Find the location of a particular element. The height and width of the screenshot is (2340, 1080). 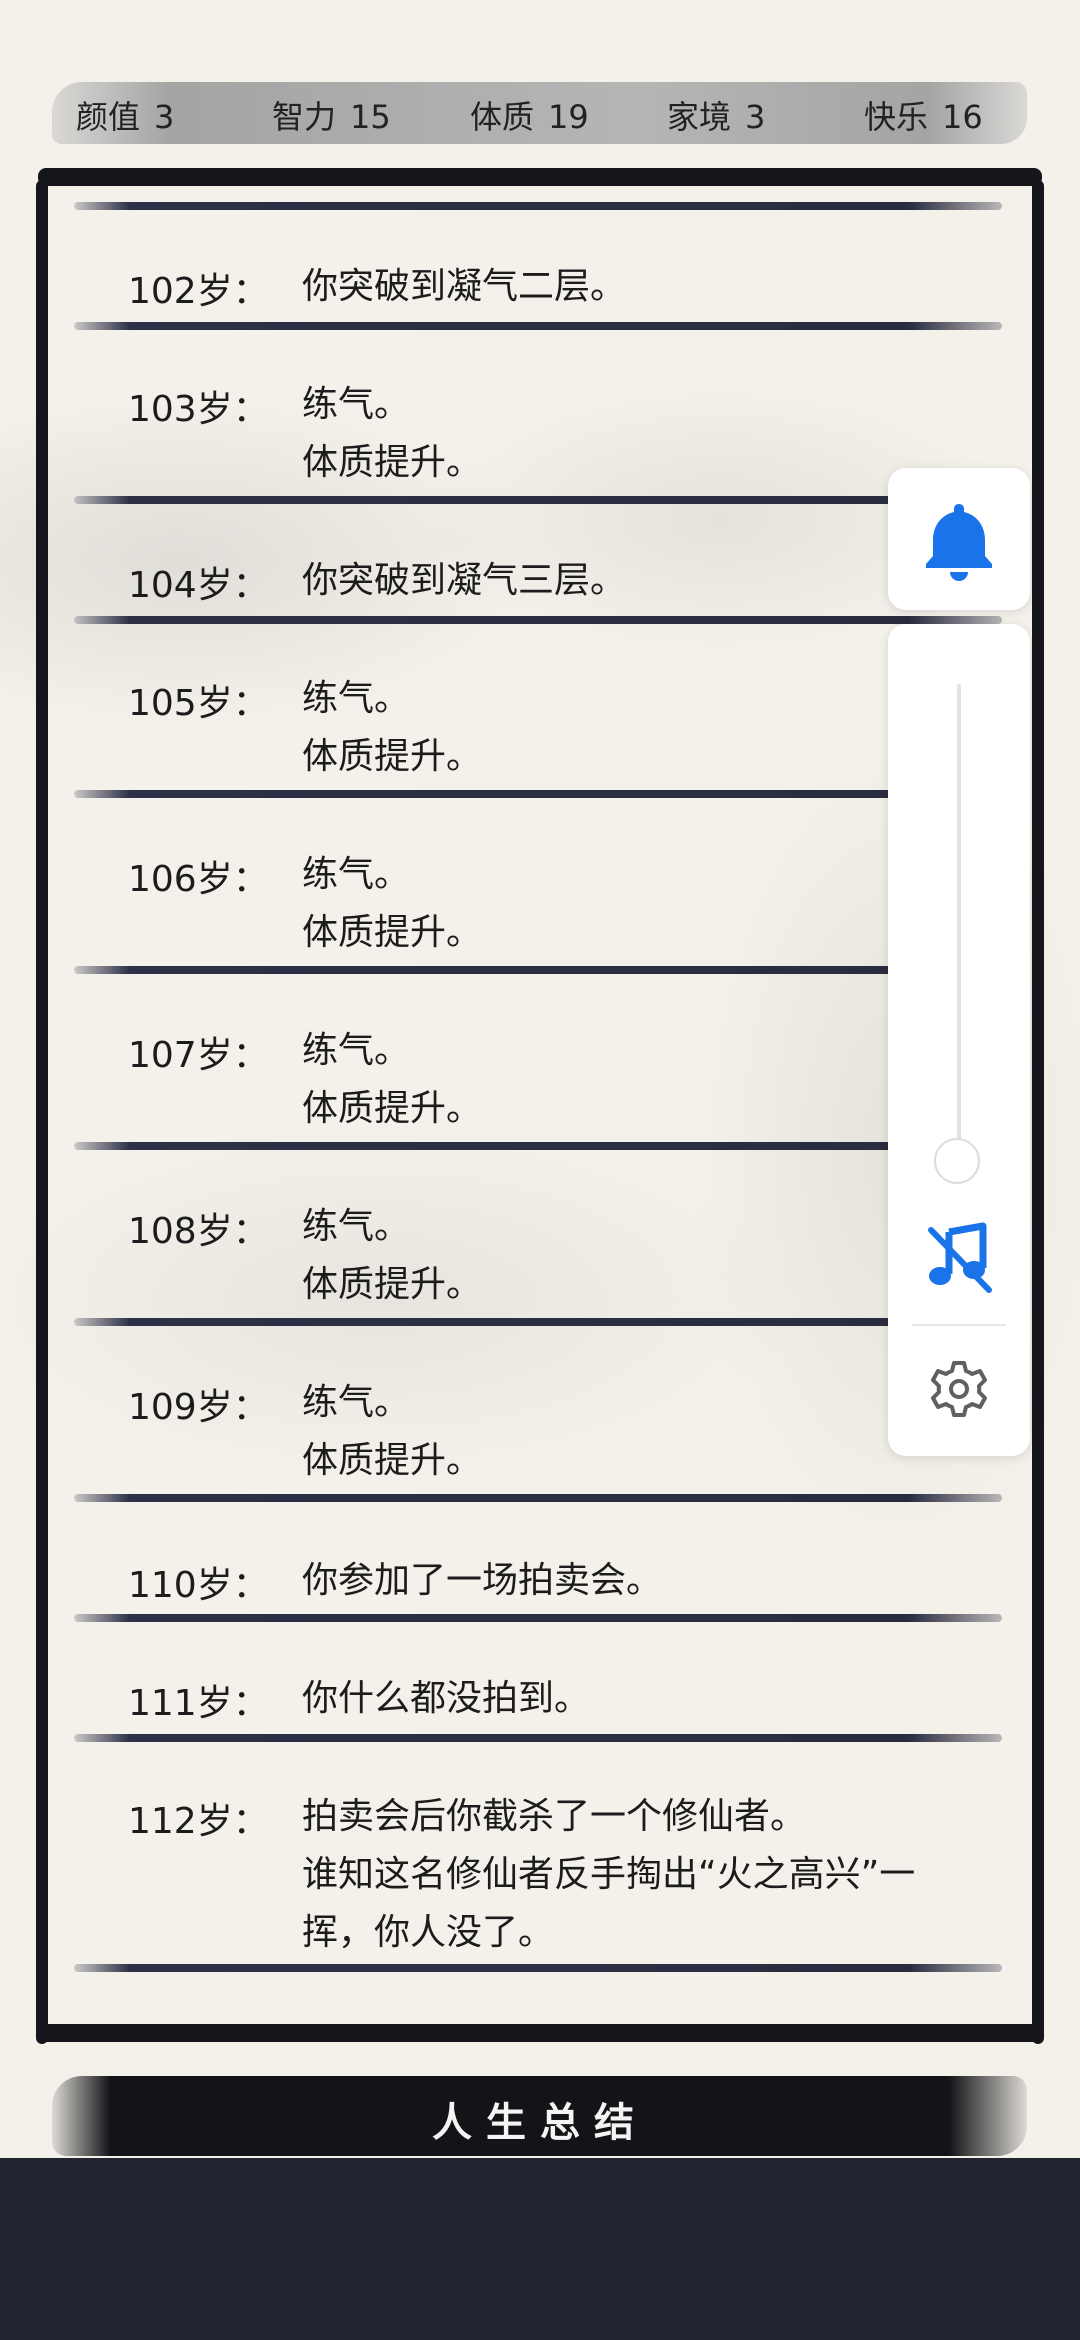

event-age: 103岁： is located at coordinates (198, 409).